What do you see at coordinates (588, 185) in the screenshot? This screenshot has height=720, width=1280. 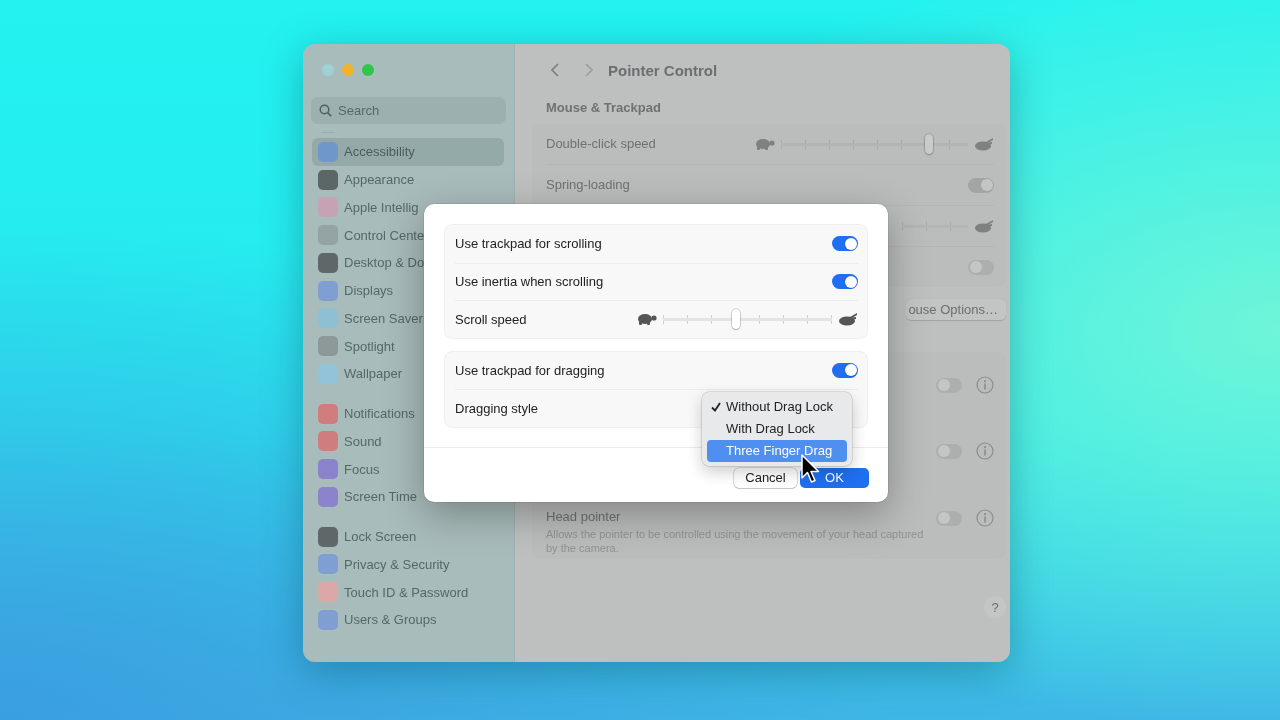 I see `setting-label: Spring-loading` at bounding box center [588, 185].